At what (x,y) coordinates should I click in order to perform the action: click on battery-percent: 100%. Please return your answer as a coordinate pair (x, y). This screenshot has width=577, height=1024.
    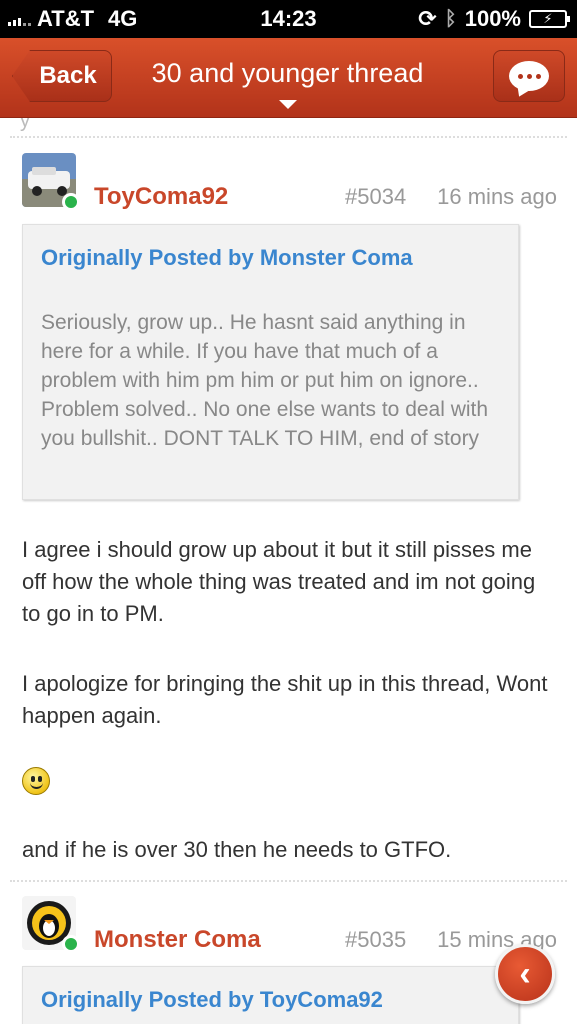
    Looking at the image, I should click on (492, 18).